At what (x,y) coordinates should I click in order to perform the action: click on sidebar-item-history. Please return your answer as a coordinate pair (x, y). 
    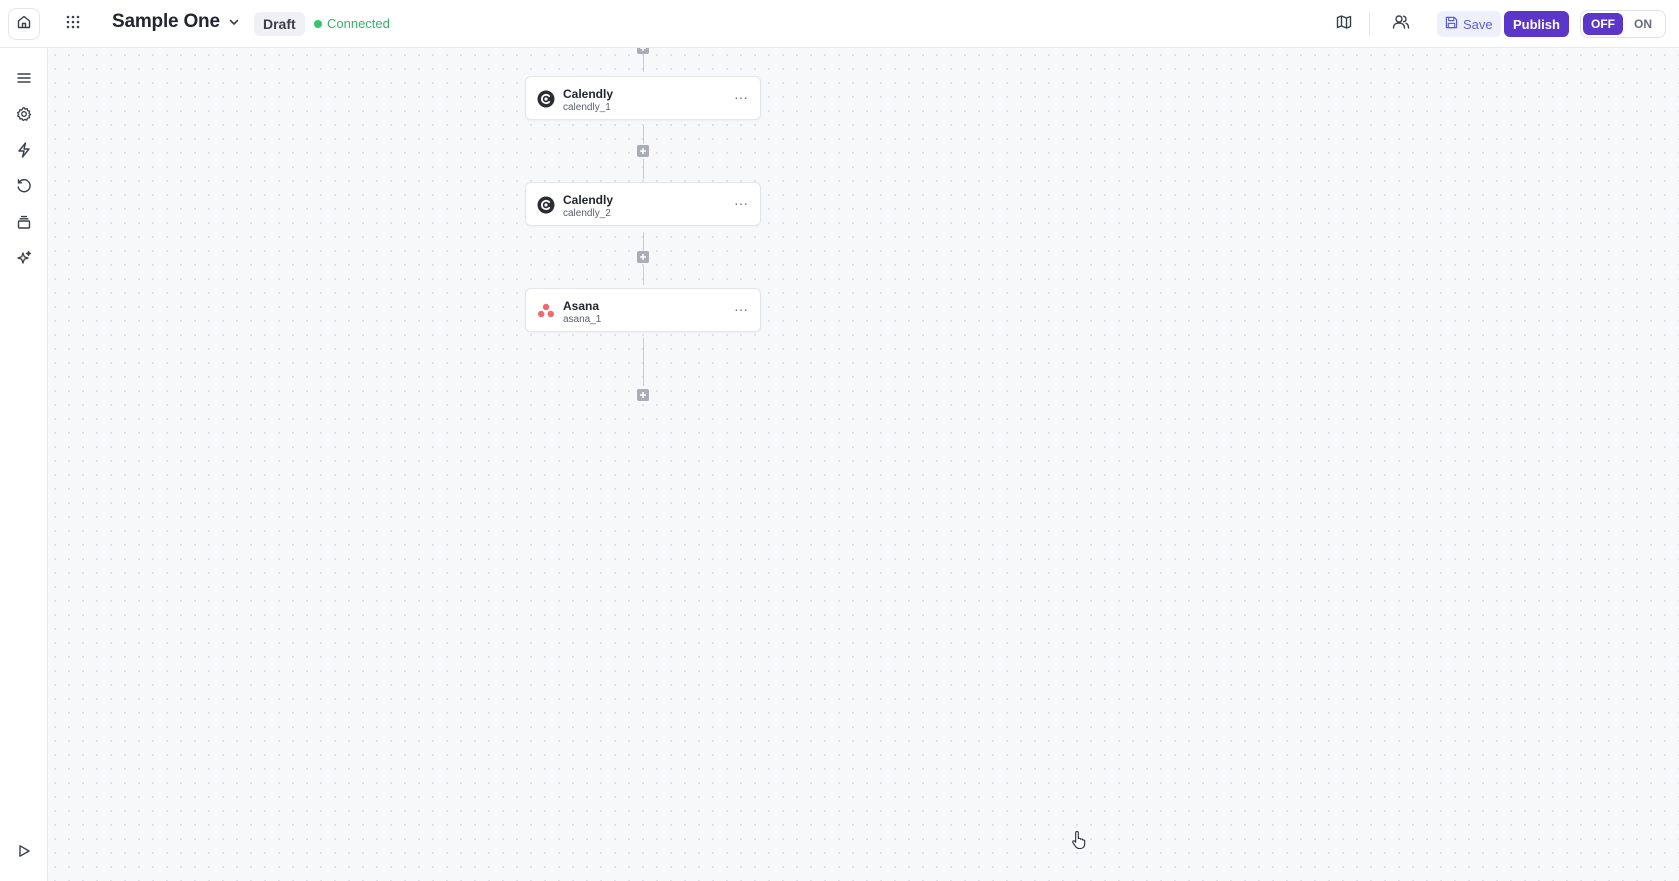
    Looking at the image, I should click on (24, 188).